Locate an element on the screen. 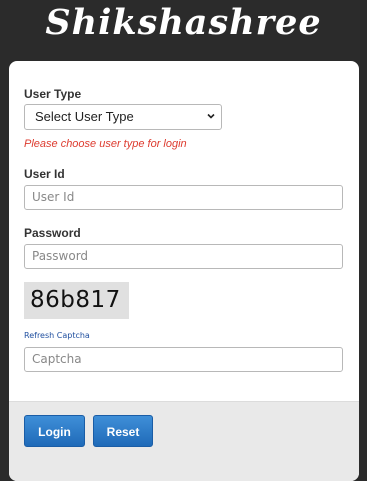 The width and height of the screenshot is (367, 481). reset-button: Reset is located at coordinates (123, 431).